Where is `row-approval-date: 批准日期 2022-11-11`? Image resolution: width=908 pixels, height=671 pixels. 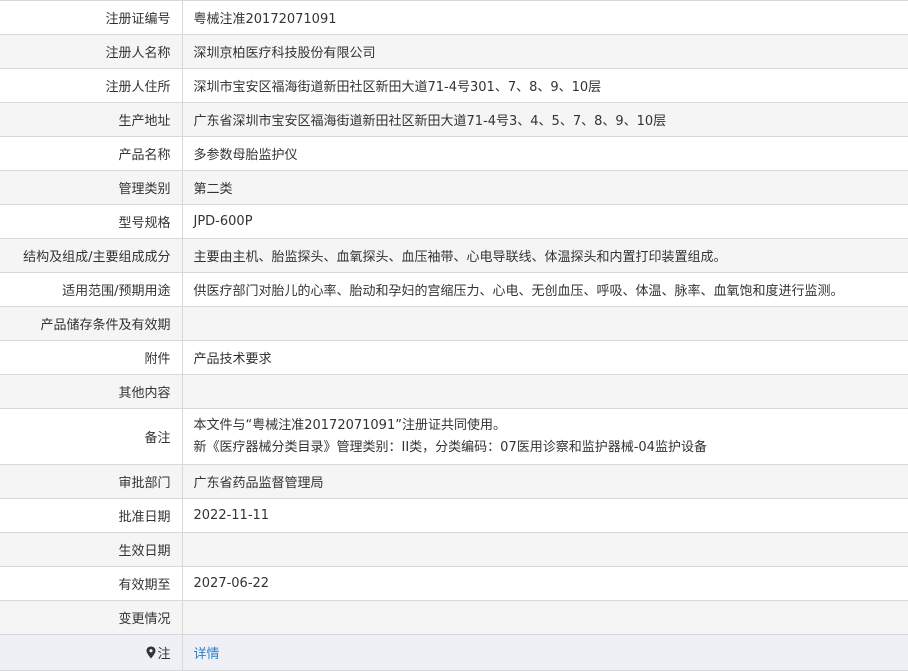
row-approval-date: 批准日期 2022-11-11 is located at coordinates (454, 516).